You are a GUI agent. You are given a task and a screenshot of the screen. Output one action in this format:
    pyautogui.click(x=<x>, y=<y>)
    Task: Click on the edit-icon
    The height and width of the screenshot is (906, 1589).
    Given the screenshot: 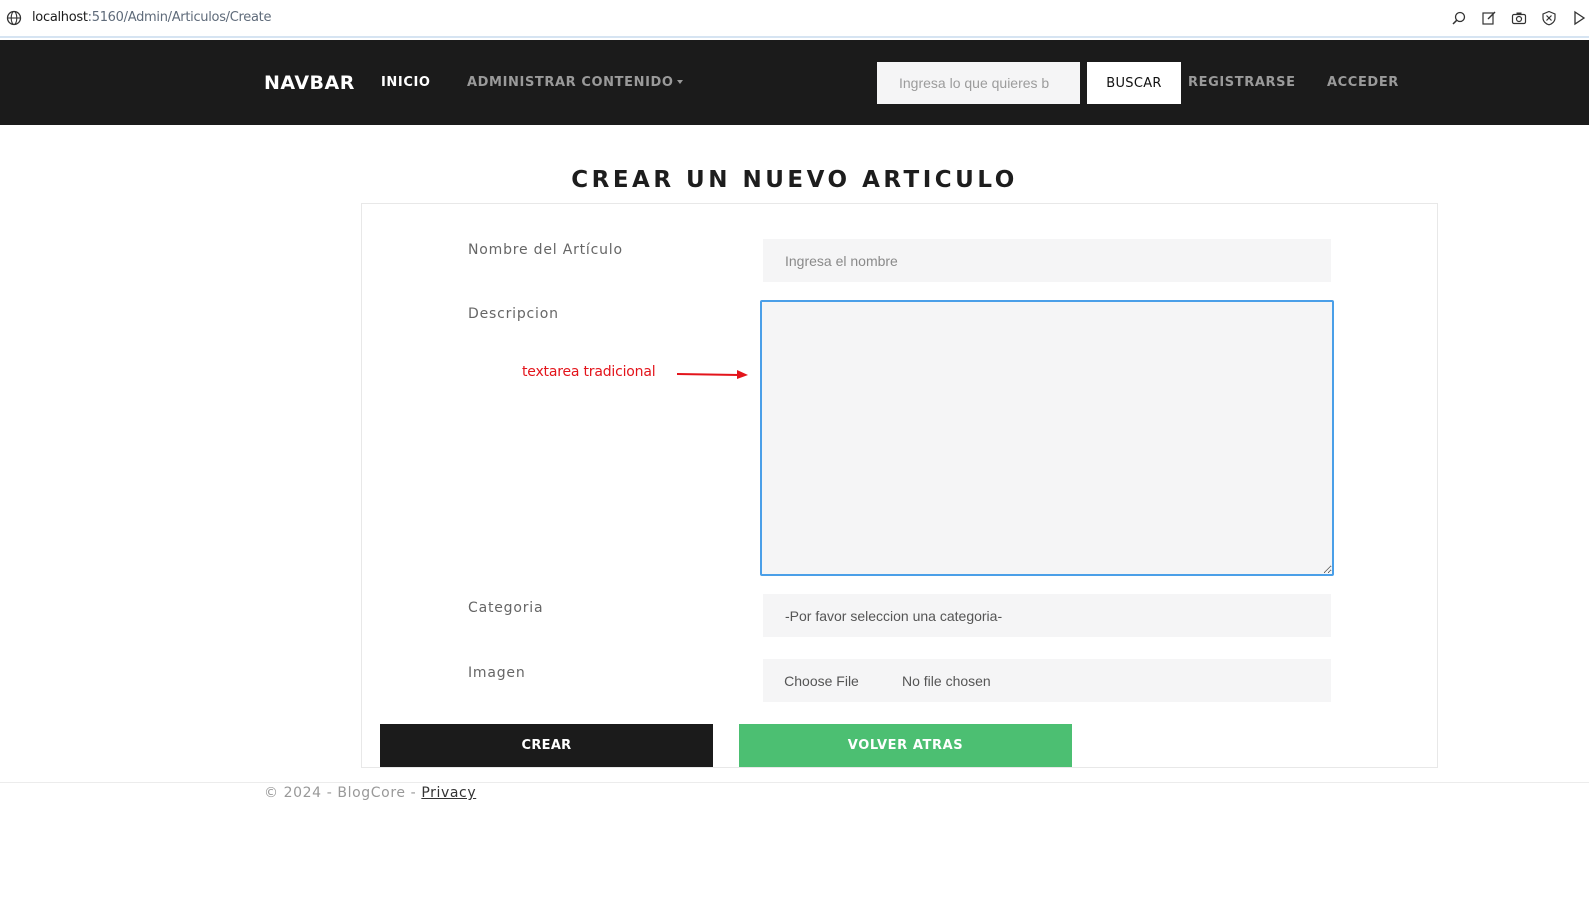 What is the action you would take?
    pyautogui.click(x=1489, y=18)
    